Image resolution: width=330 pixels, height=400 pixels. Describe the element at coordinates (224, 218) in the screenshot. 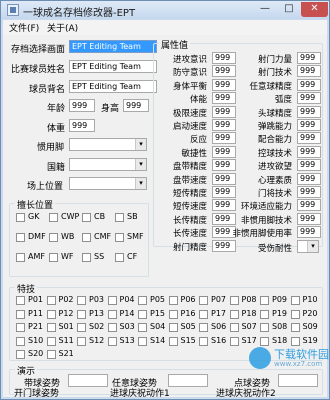

I see `attr-field-left-12: 999` at that location.